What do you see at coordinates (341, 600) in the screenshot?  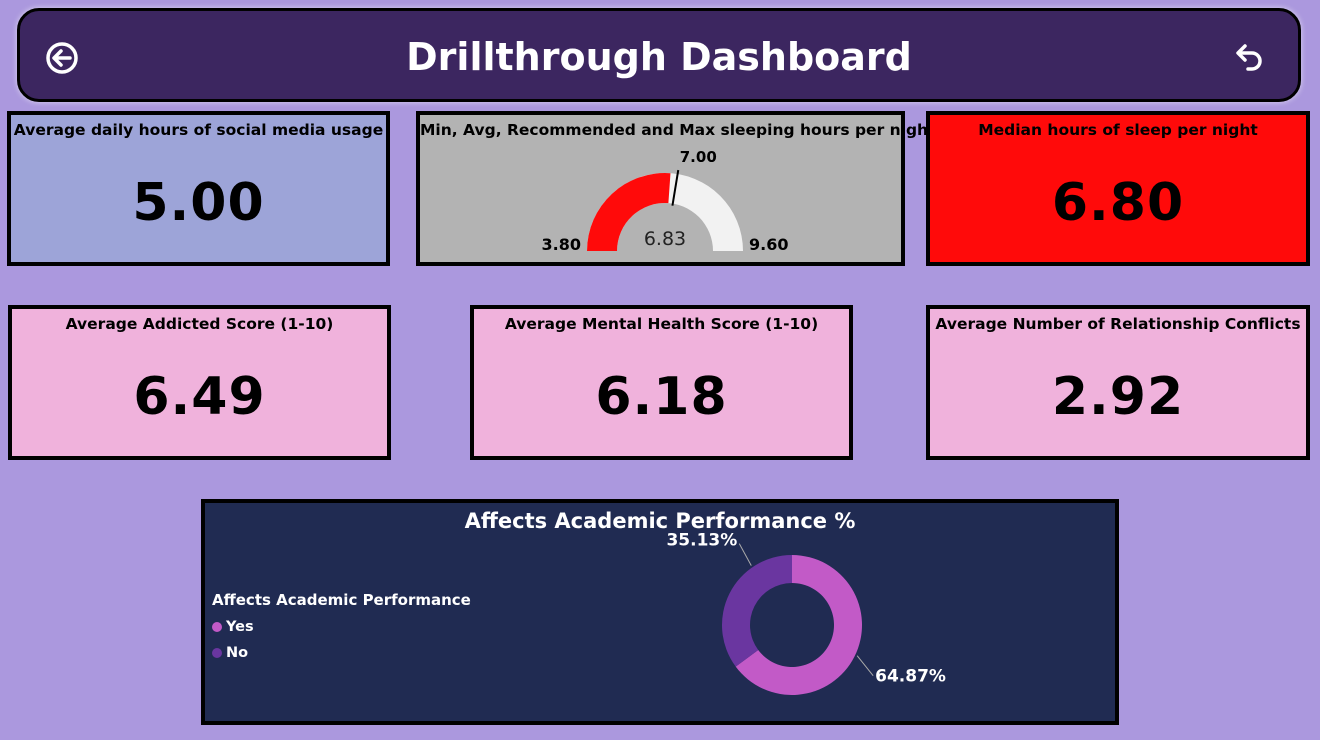 I see `legend-title: Affects Academic Performance` at bounding box center [341, 600].